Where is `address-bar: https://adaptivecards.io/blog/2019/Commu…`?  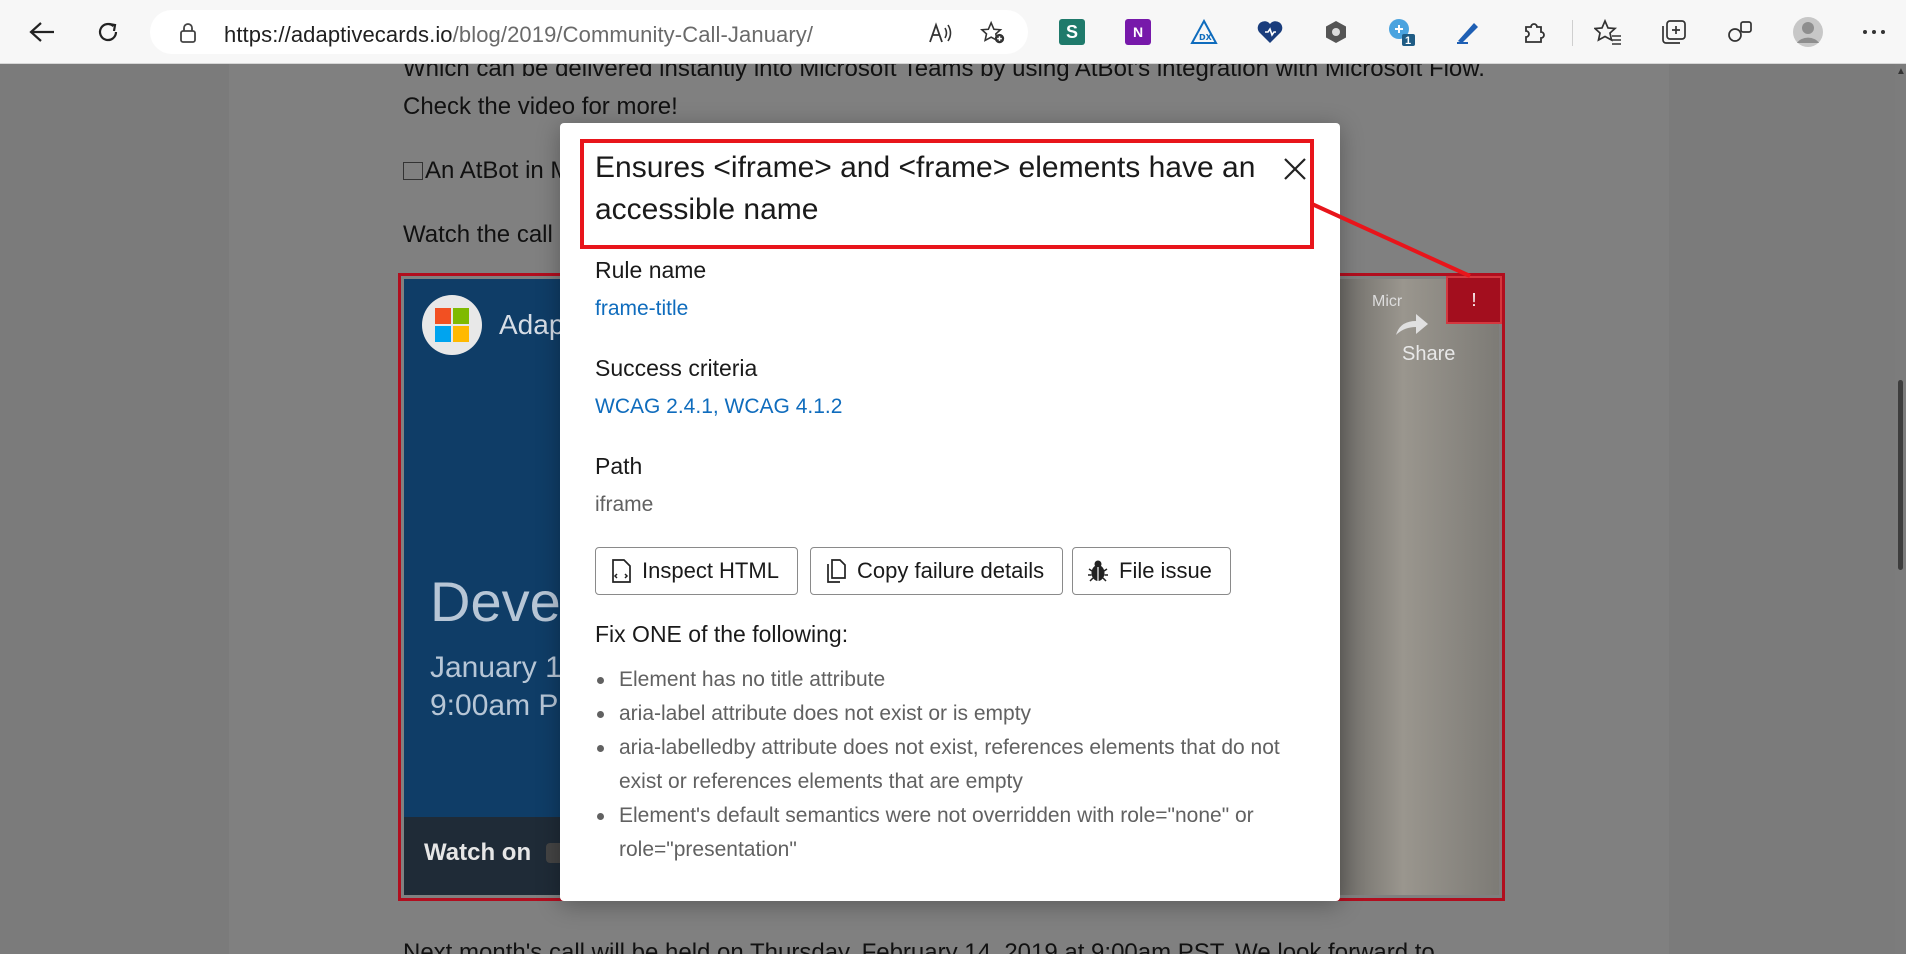 address-bar: https://adaptivecards.io/blog/2019/Commu… is located at coordinates (589, 32).